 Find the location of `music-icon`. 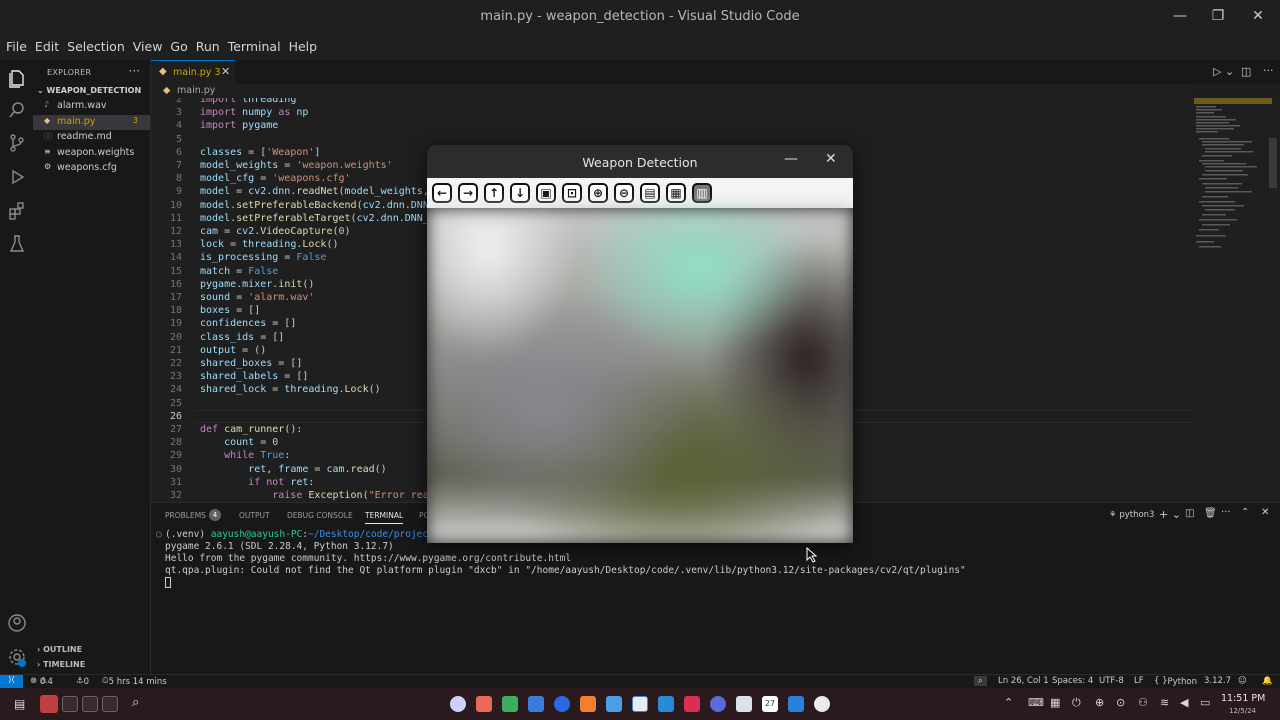

music-icon is located at coordinates (510, 704).